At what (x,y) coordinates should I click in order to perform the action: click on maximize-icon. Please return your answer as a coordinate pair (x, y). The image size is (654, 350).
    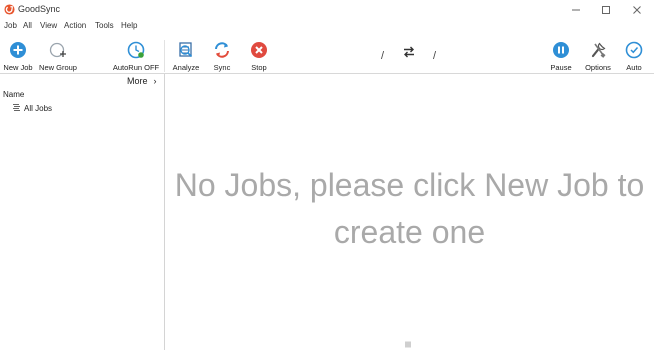
    Looking at the image, I should click on (606, 10).